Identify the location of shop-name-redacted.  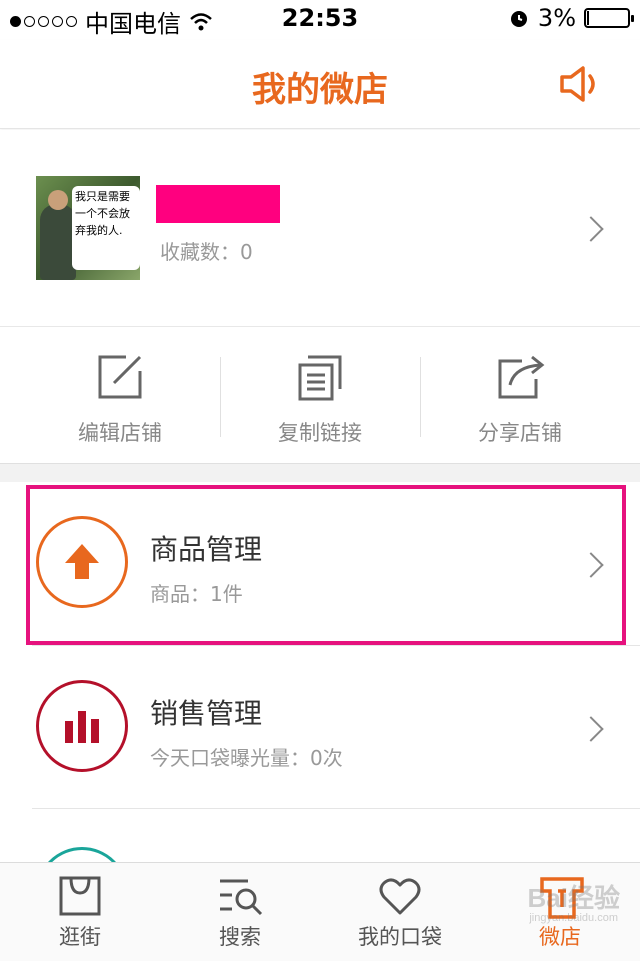
(218, 204).